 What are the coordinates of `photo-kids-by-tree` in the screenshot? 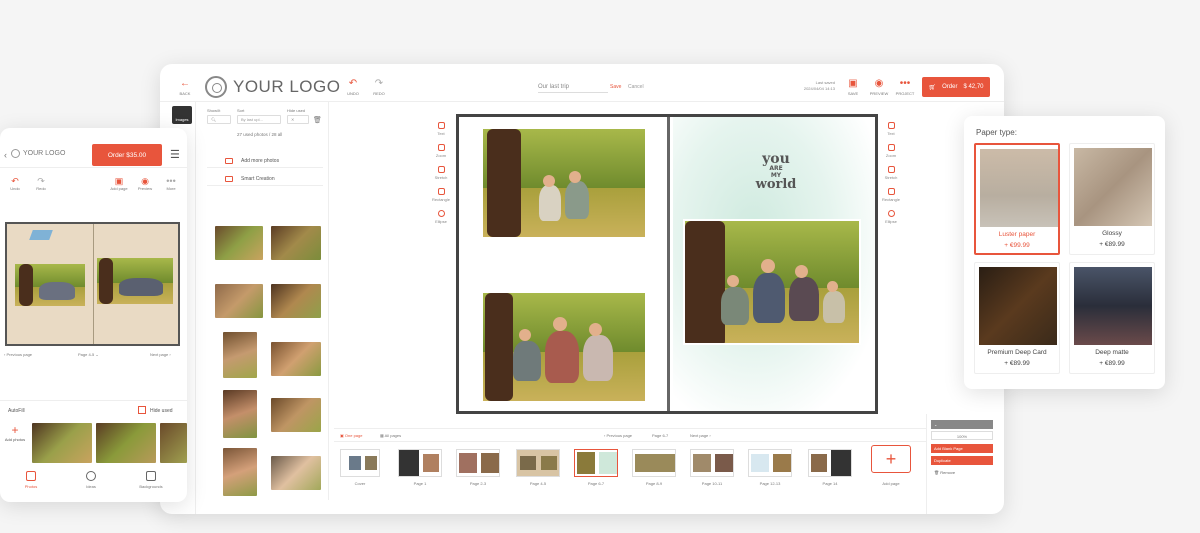 It's located at (564, 183).